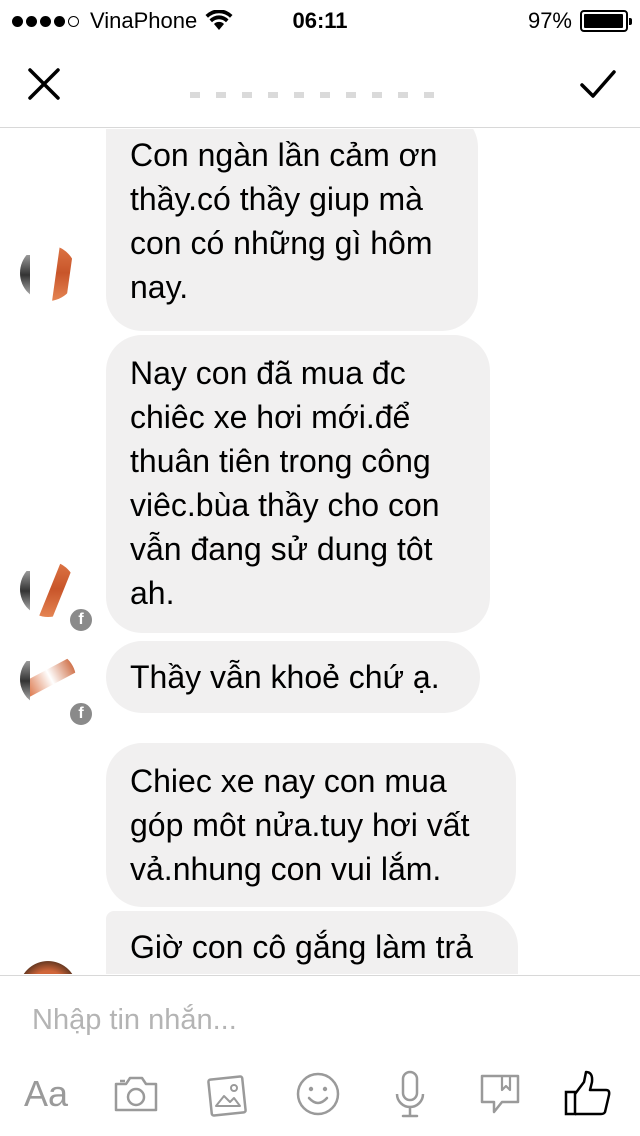 Image resolution: width=640 pixels, height=1136 pixels. I want to click on status-right: 97%, so click(579, 21).